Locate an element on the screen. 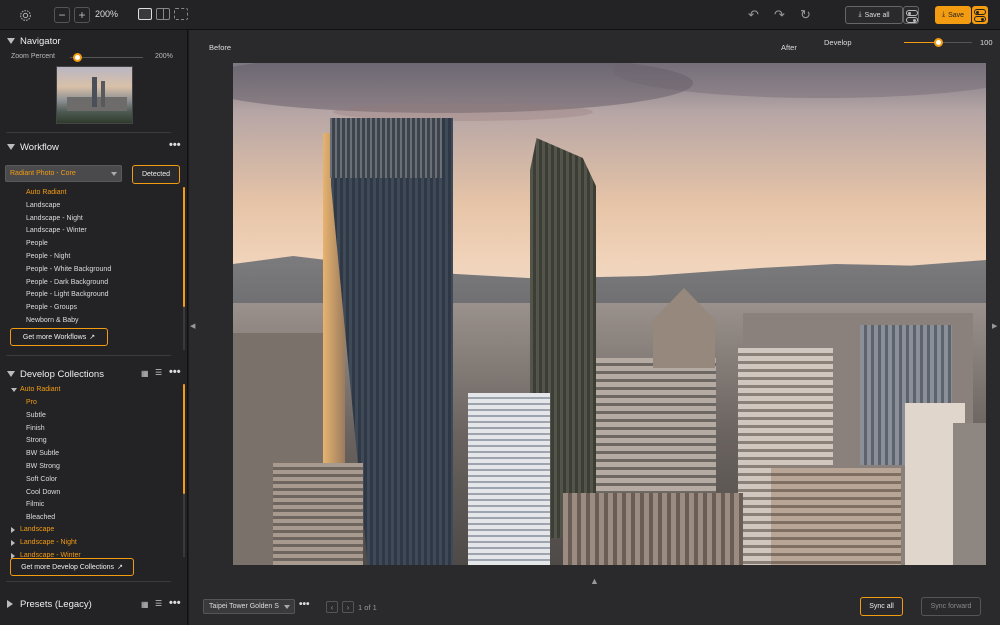 The width and height of the screenshot is (1000, 625). sync-forward-button: Sync forward is located at coordinates (951, 606).